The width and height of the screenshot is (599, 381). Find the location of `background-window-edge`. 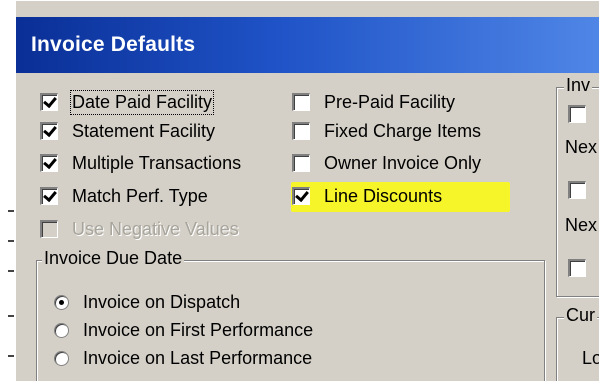

background-window-edge is located at coordinates (7, 190).